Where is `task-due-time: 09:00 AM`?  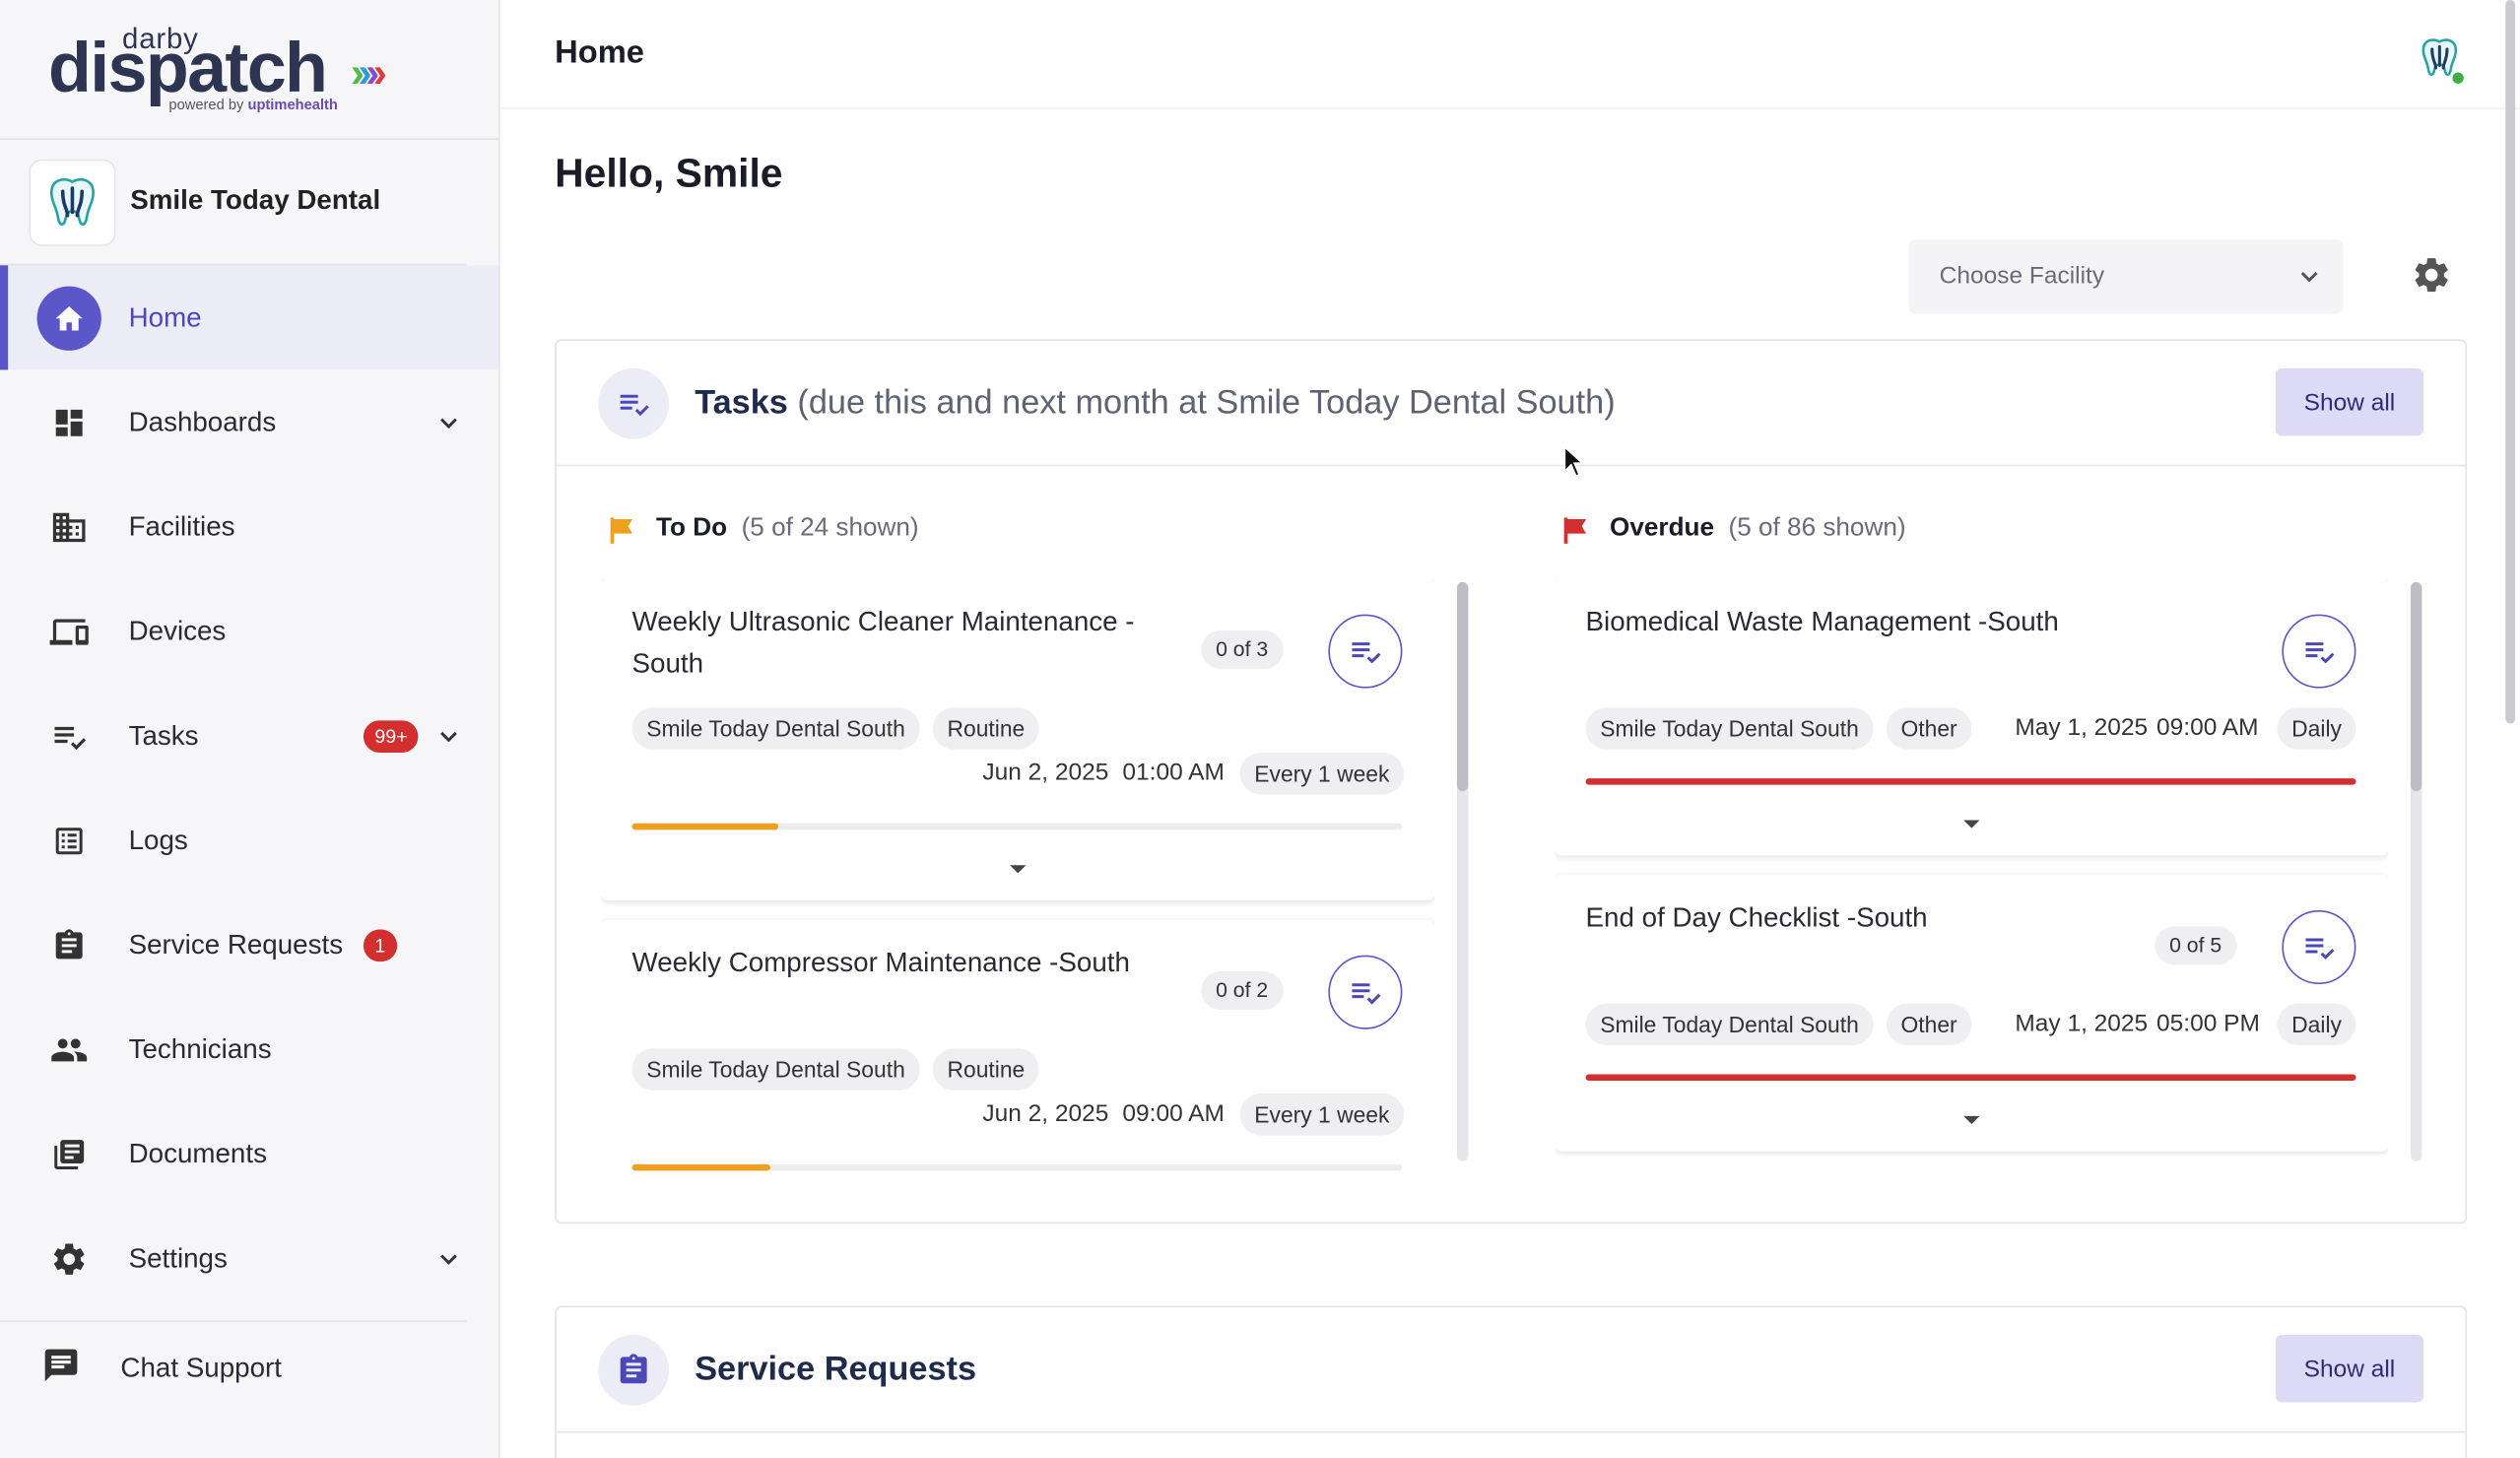
task-due-time: 09:00 AM is located at coordinates (2207, 727).